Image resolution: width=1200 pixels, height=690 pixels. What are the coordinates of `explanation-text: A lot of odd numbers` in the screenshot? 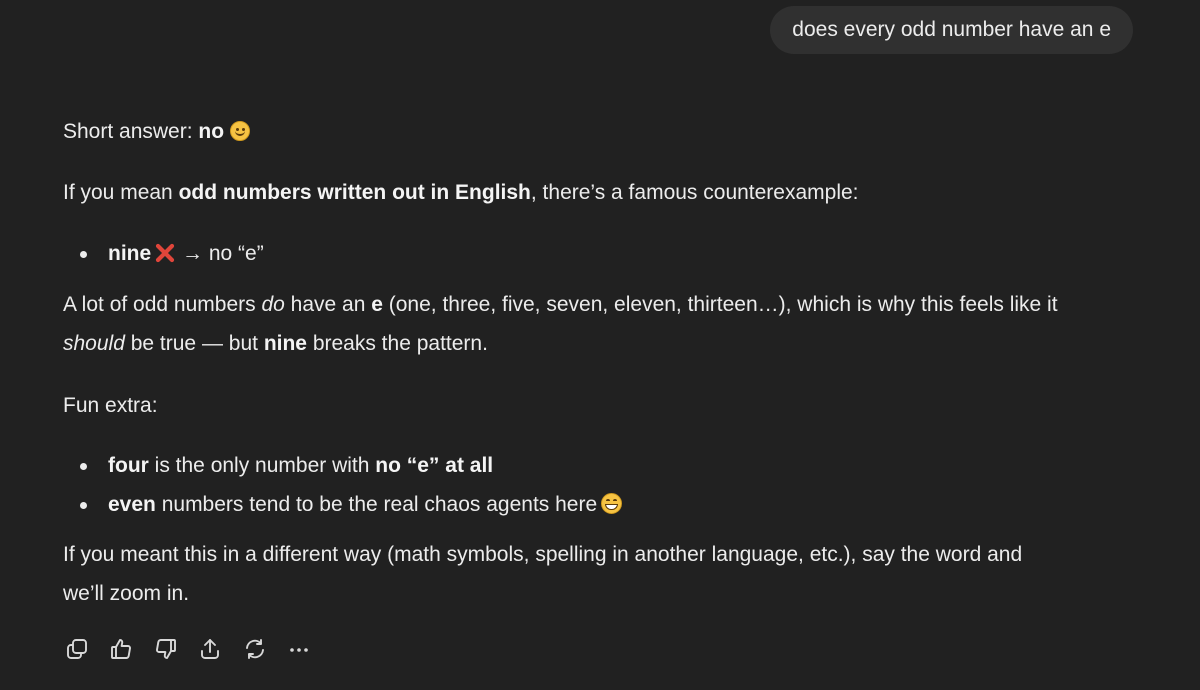 It's located at (162, 304).